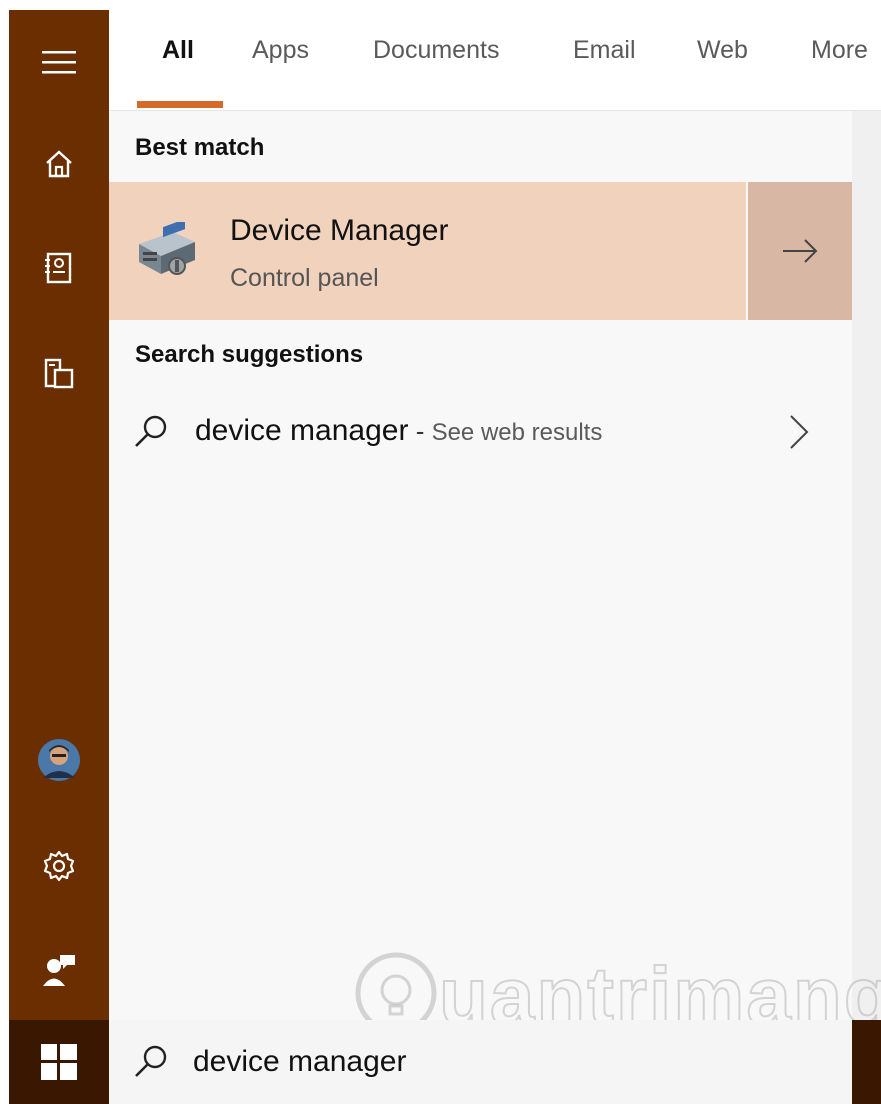  I want to click on best-match-heading: Best match, so click(200, 147).